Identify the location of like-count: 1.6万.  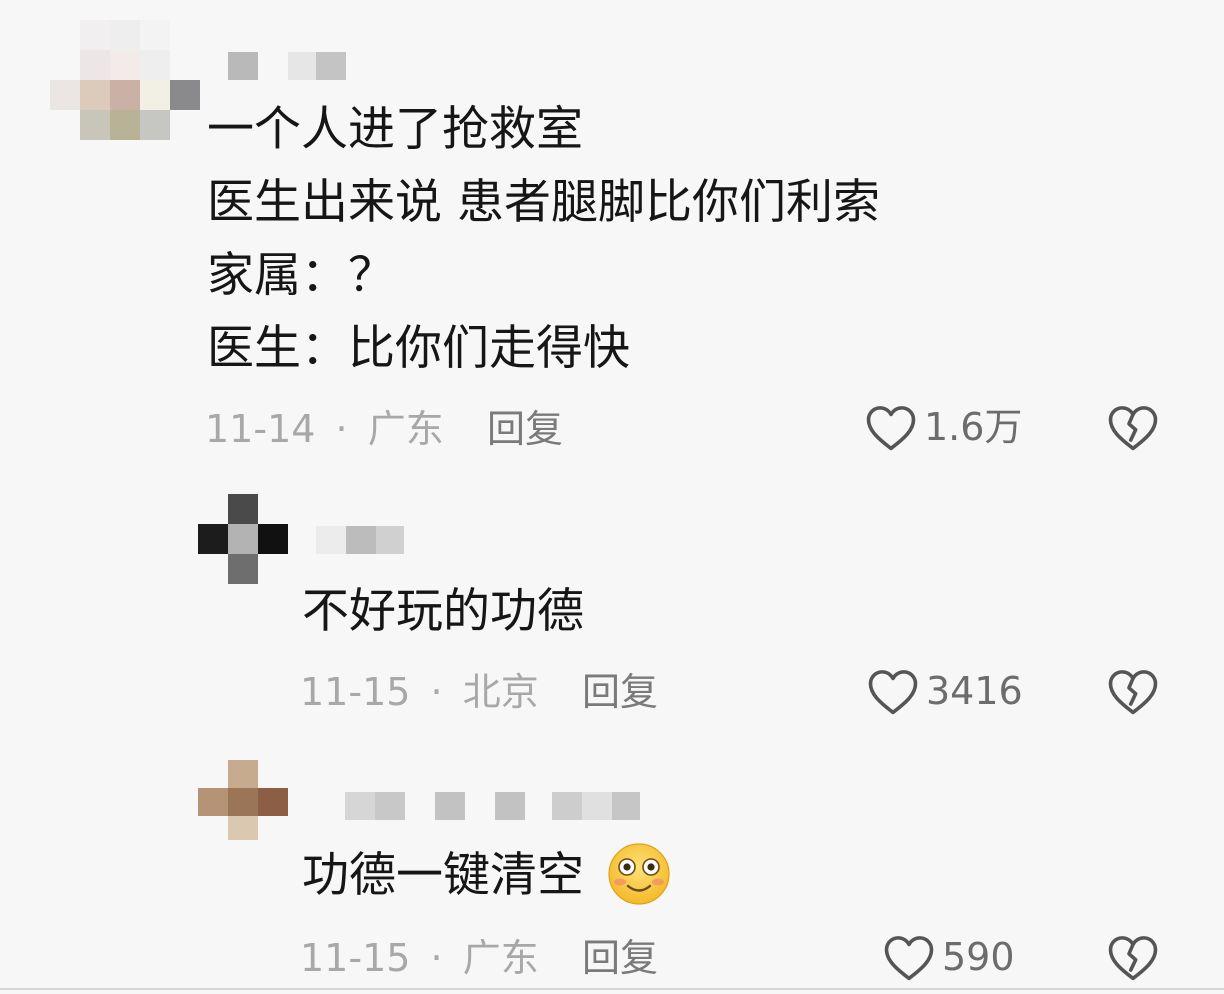
(973, 427).